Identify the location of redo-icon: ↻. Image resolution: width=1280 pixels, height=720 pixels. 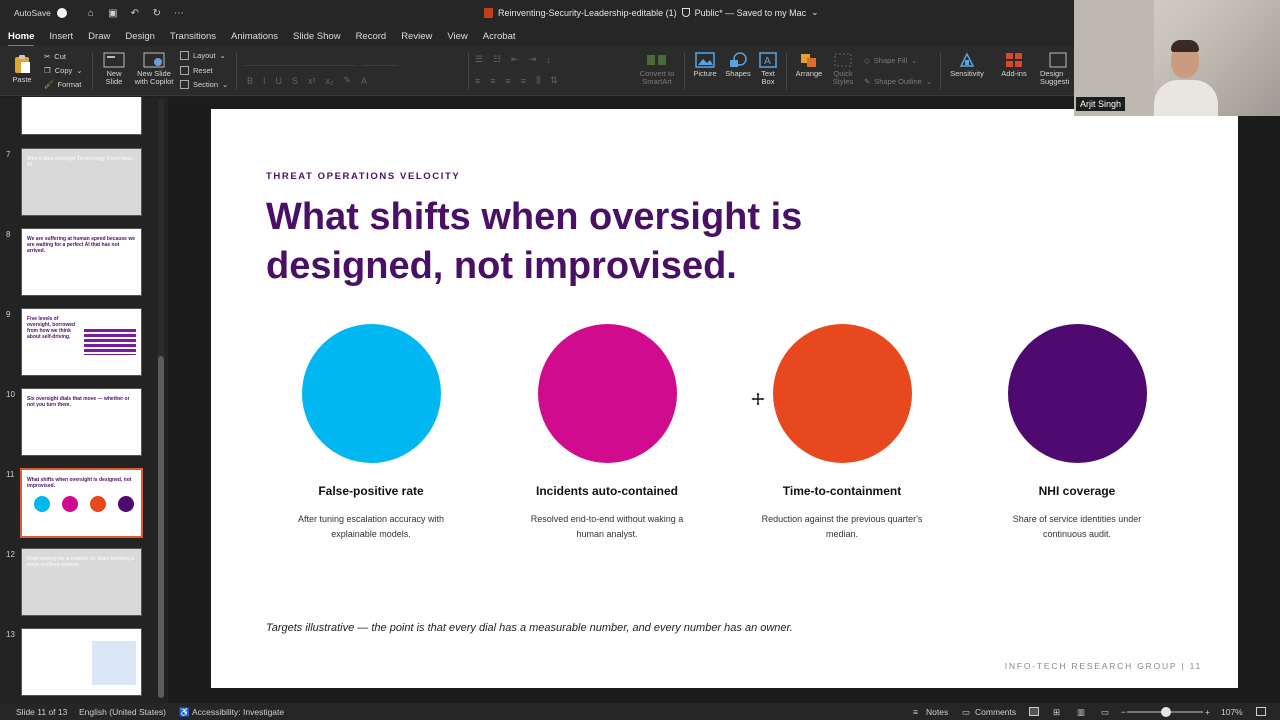
(157, 13).